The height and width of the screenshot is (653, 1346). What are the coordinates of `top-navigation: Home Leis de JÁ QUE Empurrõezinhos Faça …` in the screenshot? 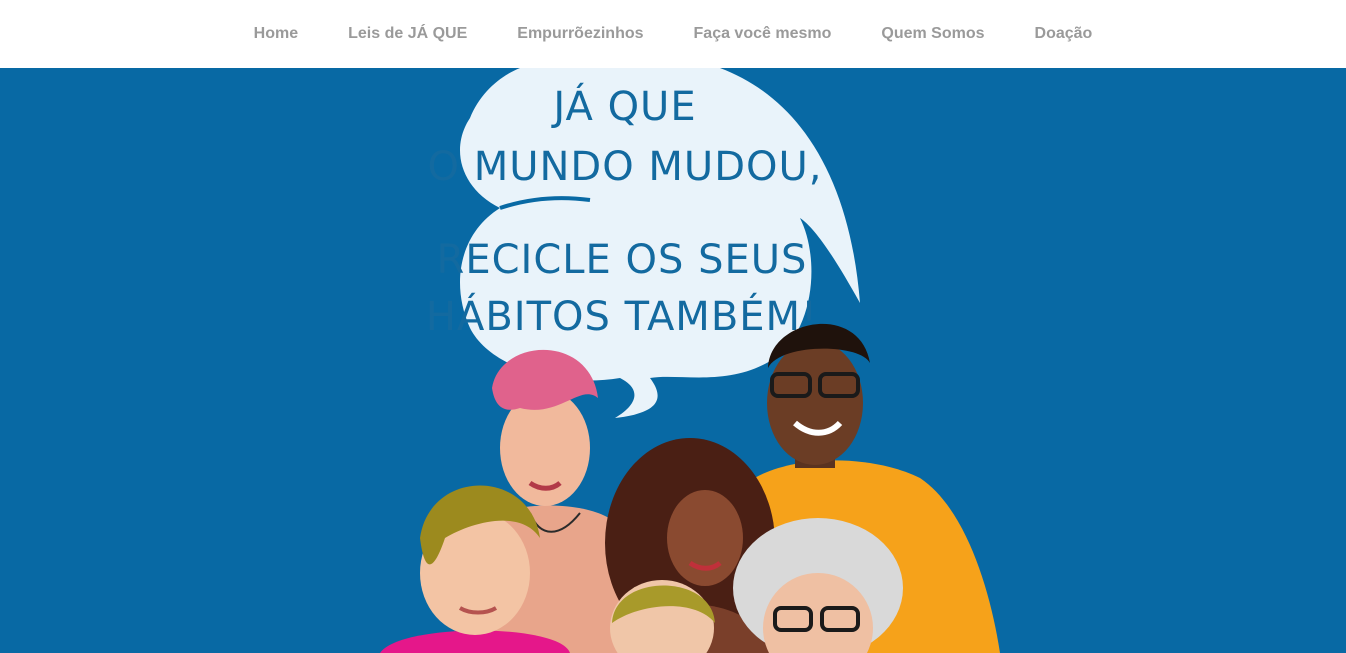 It's located at (673, 34).